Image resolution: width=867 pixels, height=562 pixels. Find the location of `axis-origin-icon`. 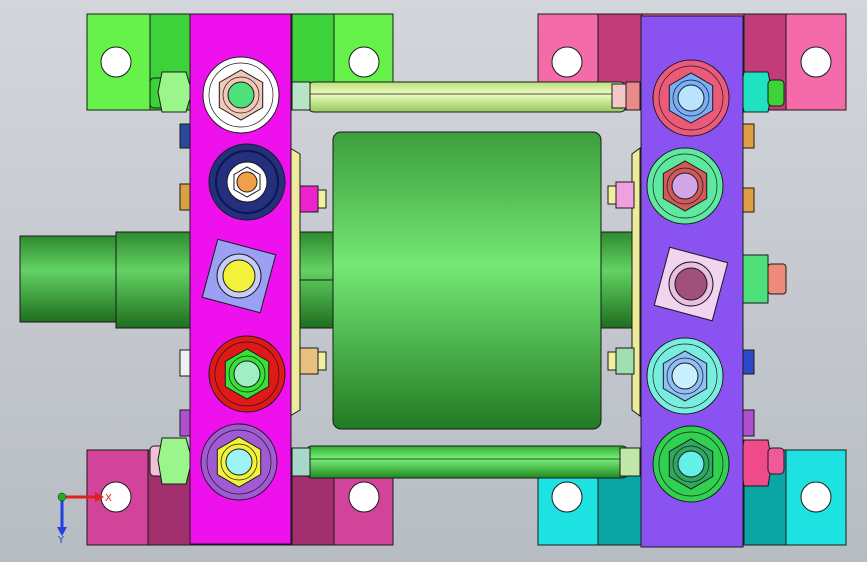

axis-origin-icon is located at coordinates (62, 497).